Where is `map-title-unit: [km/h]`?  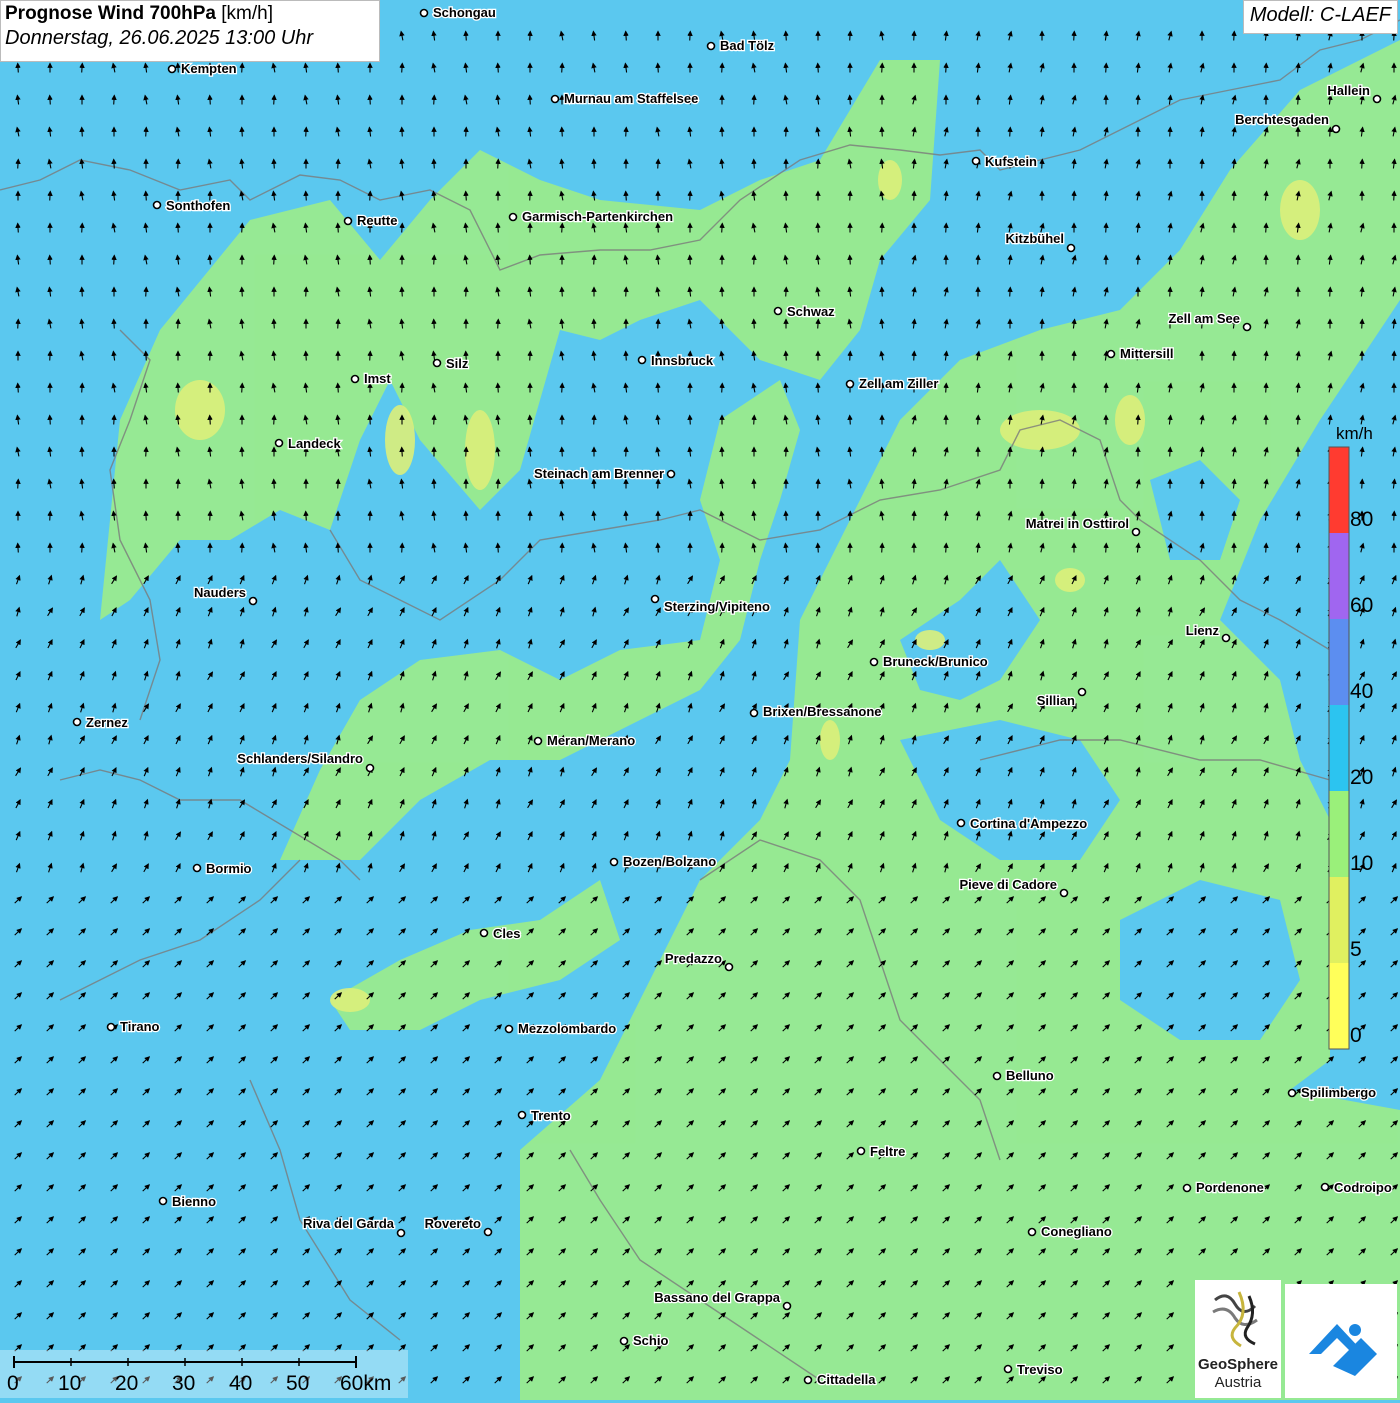
map-title-unit: [km/h] is located at coordinates (247, 13).